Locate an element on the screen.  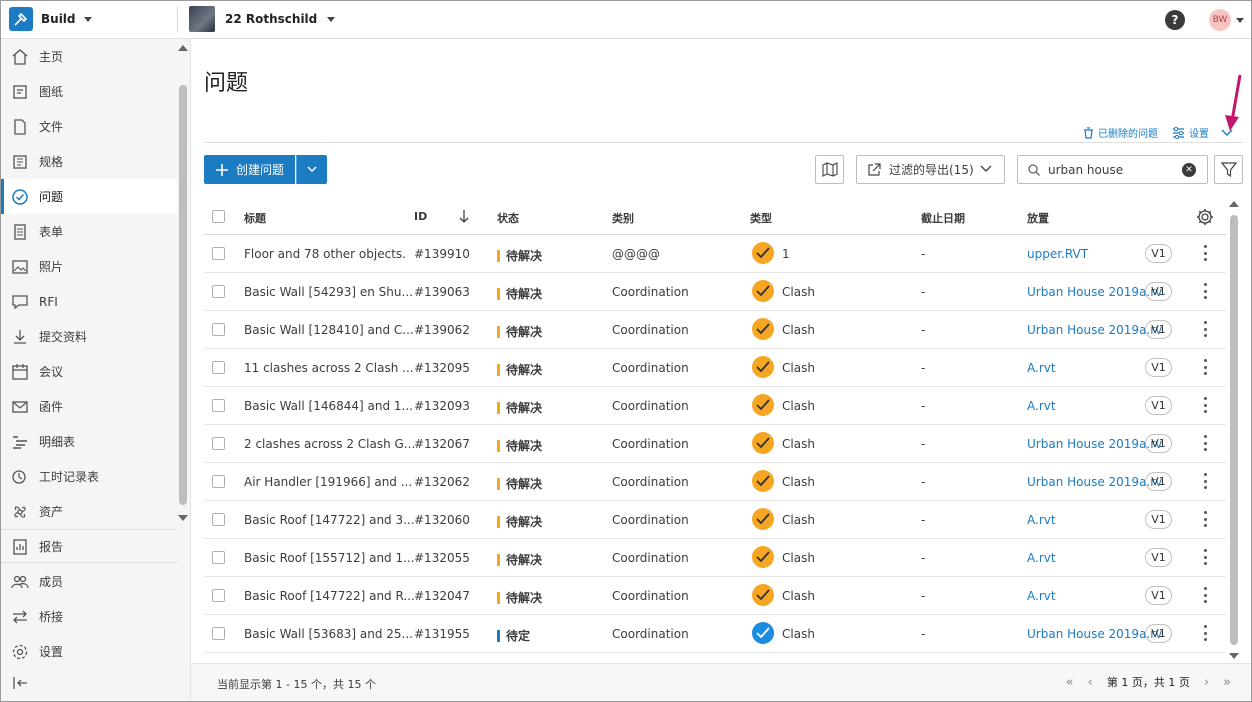
sidebar-item-reports: 报告 is located at coordinates (89, 546).